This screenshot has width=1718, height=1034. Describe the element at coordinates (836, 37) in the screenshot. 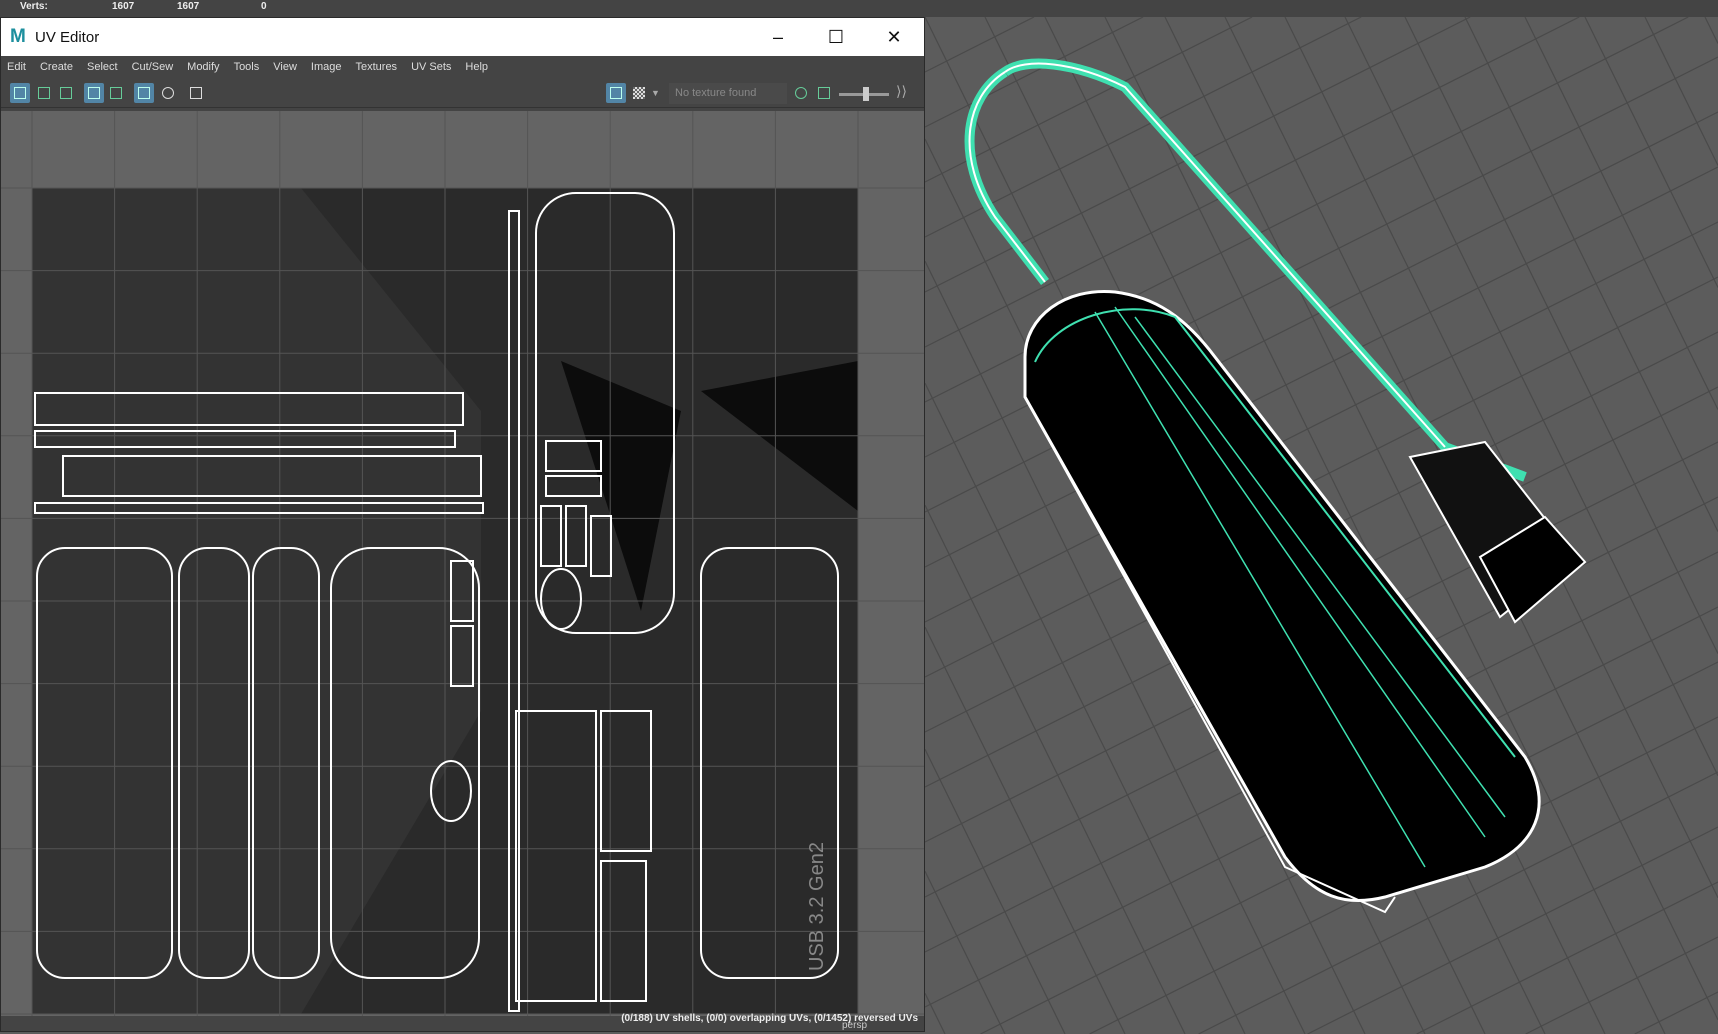

I see `maximize-button: ☐` at that location.